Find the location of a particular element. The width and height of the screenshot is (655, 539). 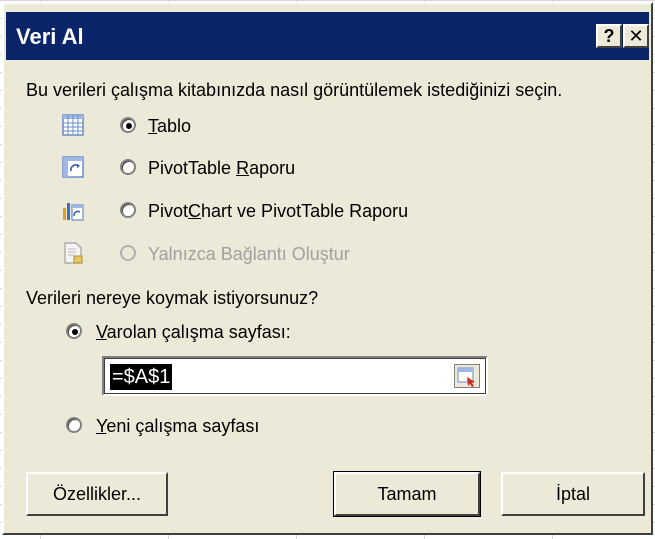

help-button: ? is located at coordinates (609, 36).